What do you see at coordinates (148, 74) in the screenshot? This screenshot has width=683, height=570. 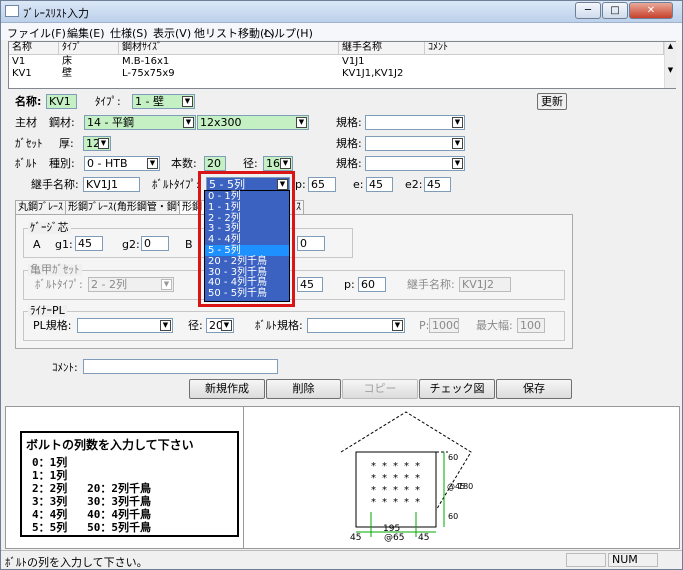 I see `list-cell: L-75x75x9` at bounding box center [148, 74].